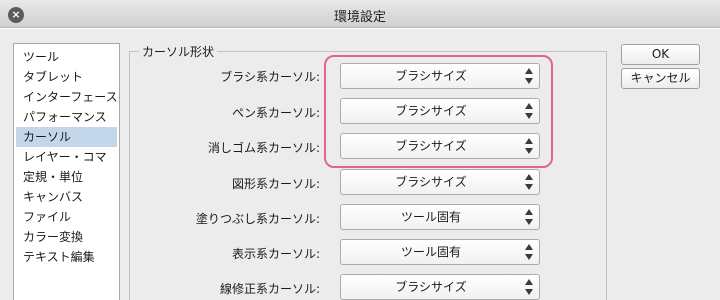 The image size is (720, 300). Describe the element at coordinates (275, 184) in the screenshot. I see `shape-cursor-label: 図形系カーソル:` at that location.